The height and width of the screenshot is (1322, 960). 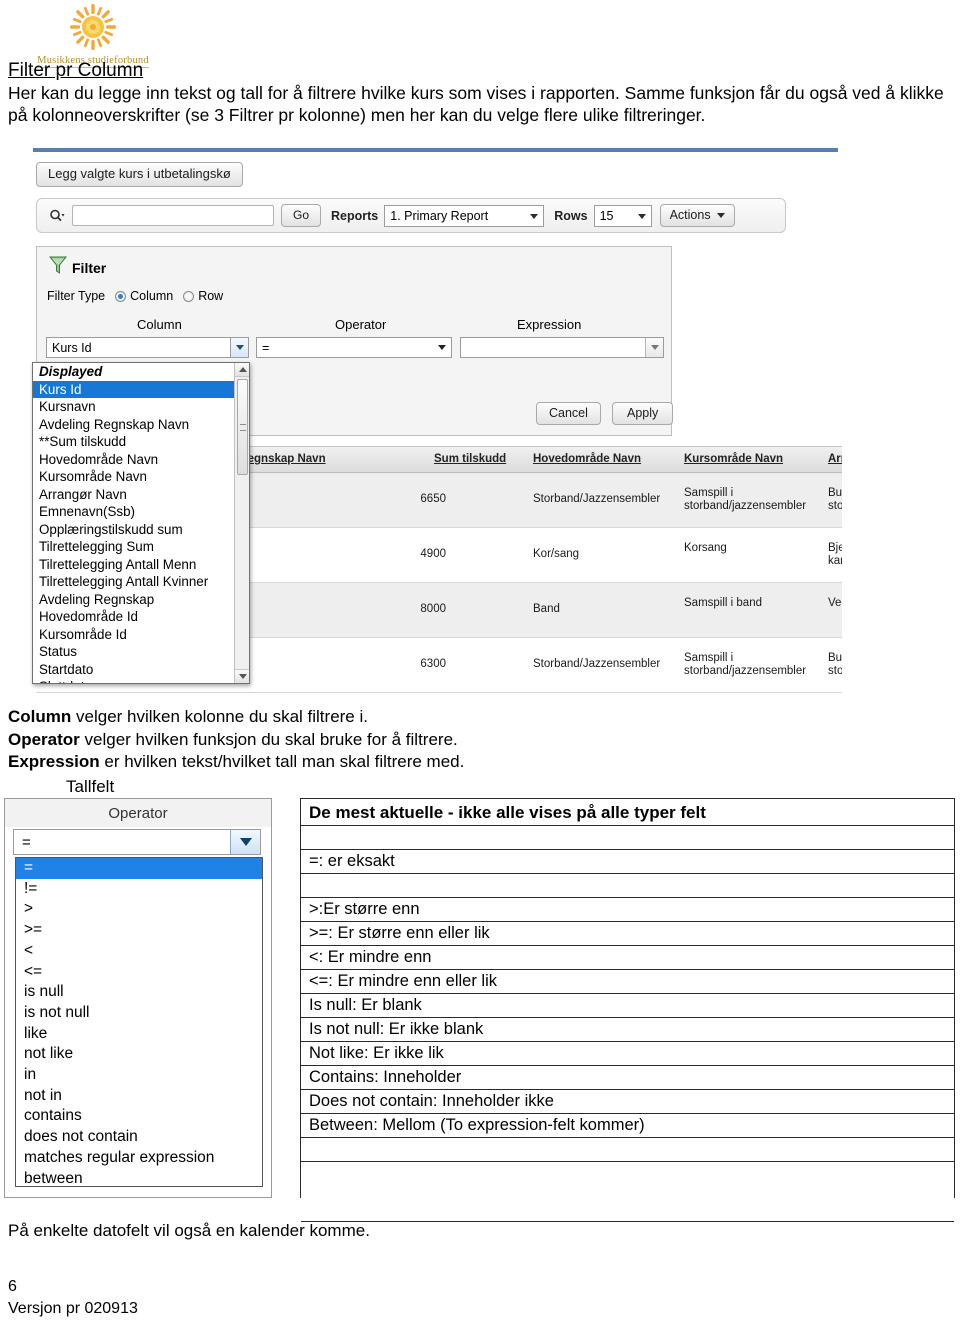 I want to click on operator-item: <, so click(x=139, y=951).